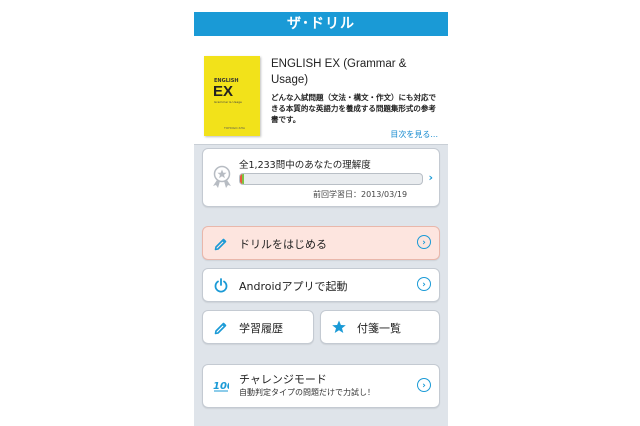 The width and height of the screenshot is (640, 426). I want to click on book-cover: ENGLISH EX Grammar & Usage TOHOGO-SHA, so click(232, 96).